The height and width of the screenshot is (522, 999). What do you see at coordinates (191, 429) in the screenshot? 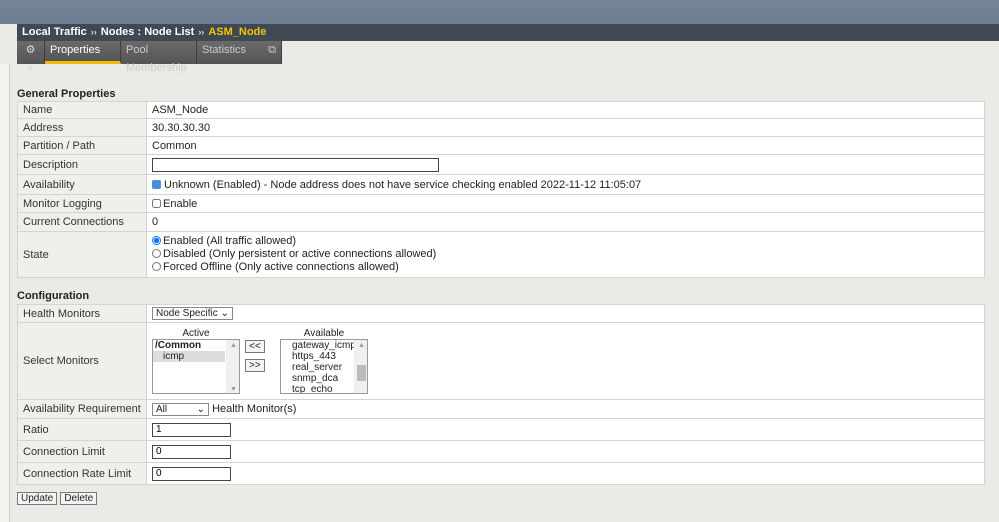
I see `ratio-input` at bounding box center [191, 429].